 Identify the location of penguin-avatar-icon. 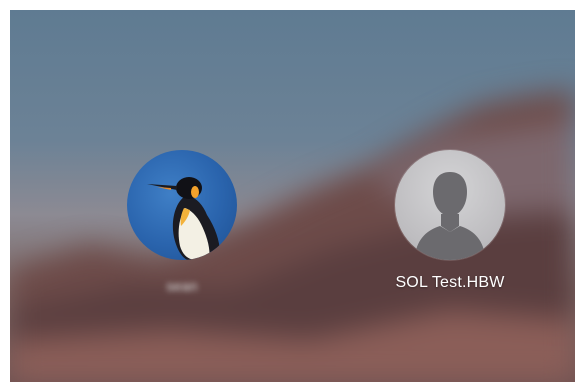
(182, 205).